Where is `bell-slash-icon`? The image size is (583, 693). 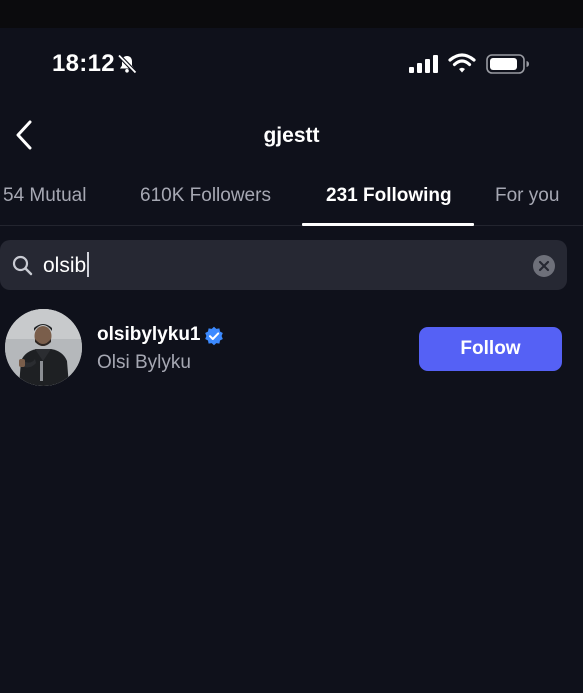
bell-slash-icon is located at coordinates (127, 64).